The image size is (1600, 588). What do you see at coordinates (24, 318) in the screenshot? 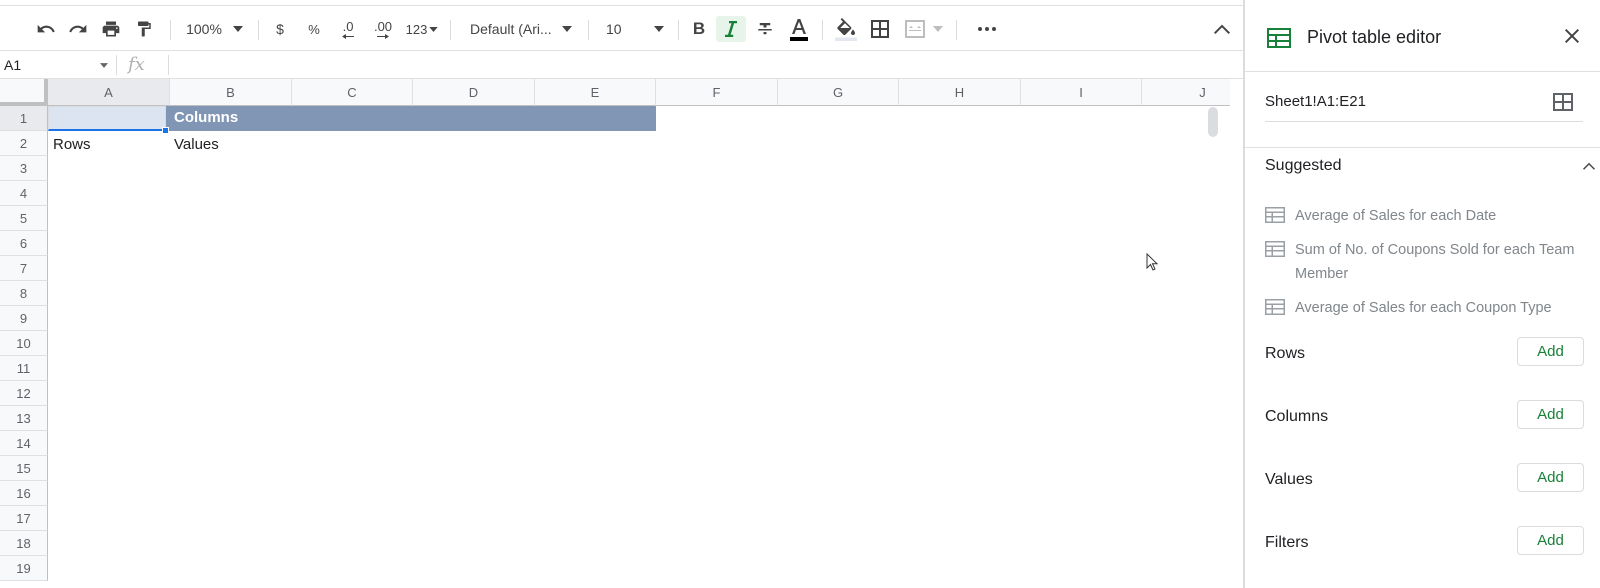
I see `row-header-9: 9` at bounding box center [24, 318].